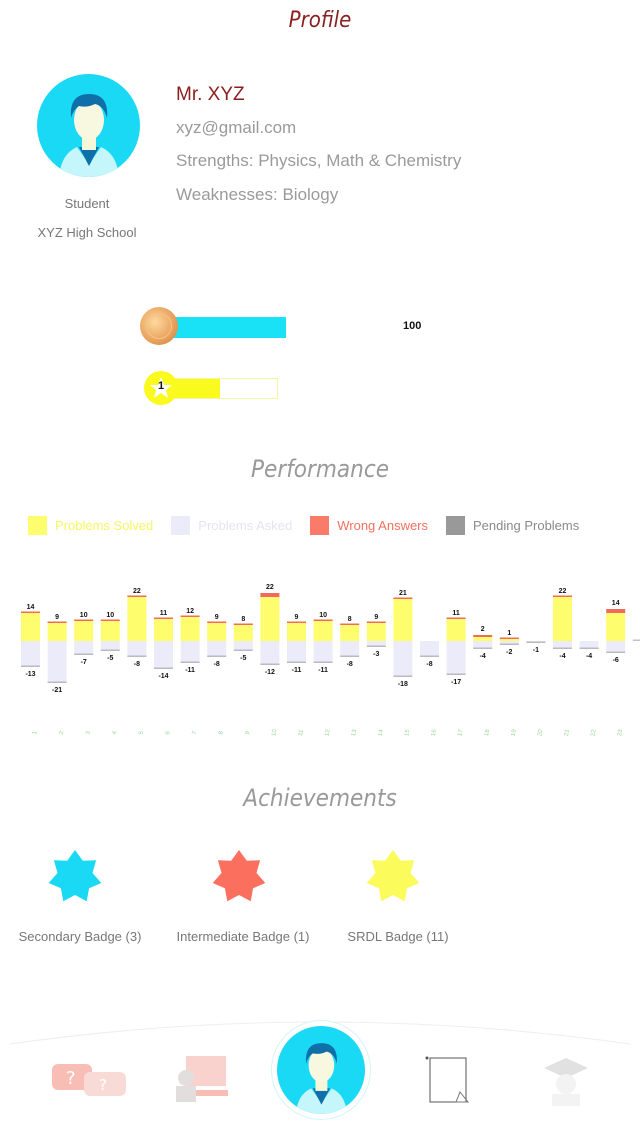  Describe the element at coordinates (327, 732) in the screenshot. I see `category-label: 12` at that location.